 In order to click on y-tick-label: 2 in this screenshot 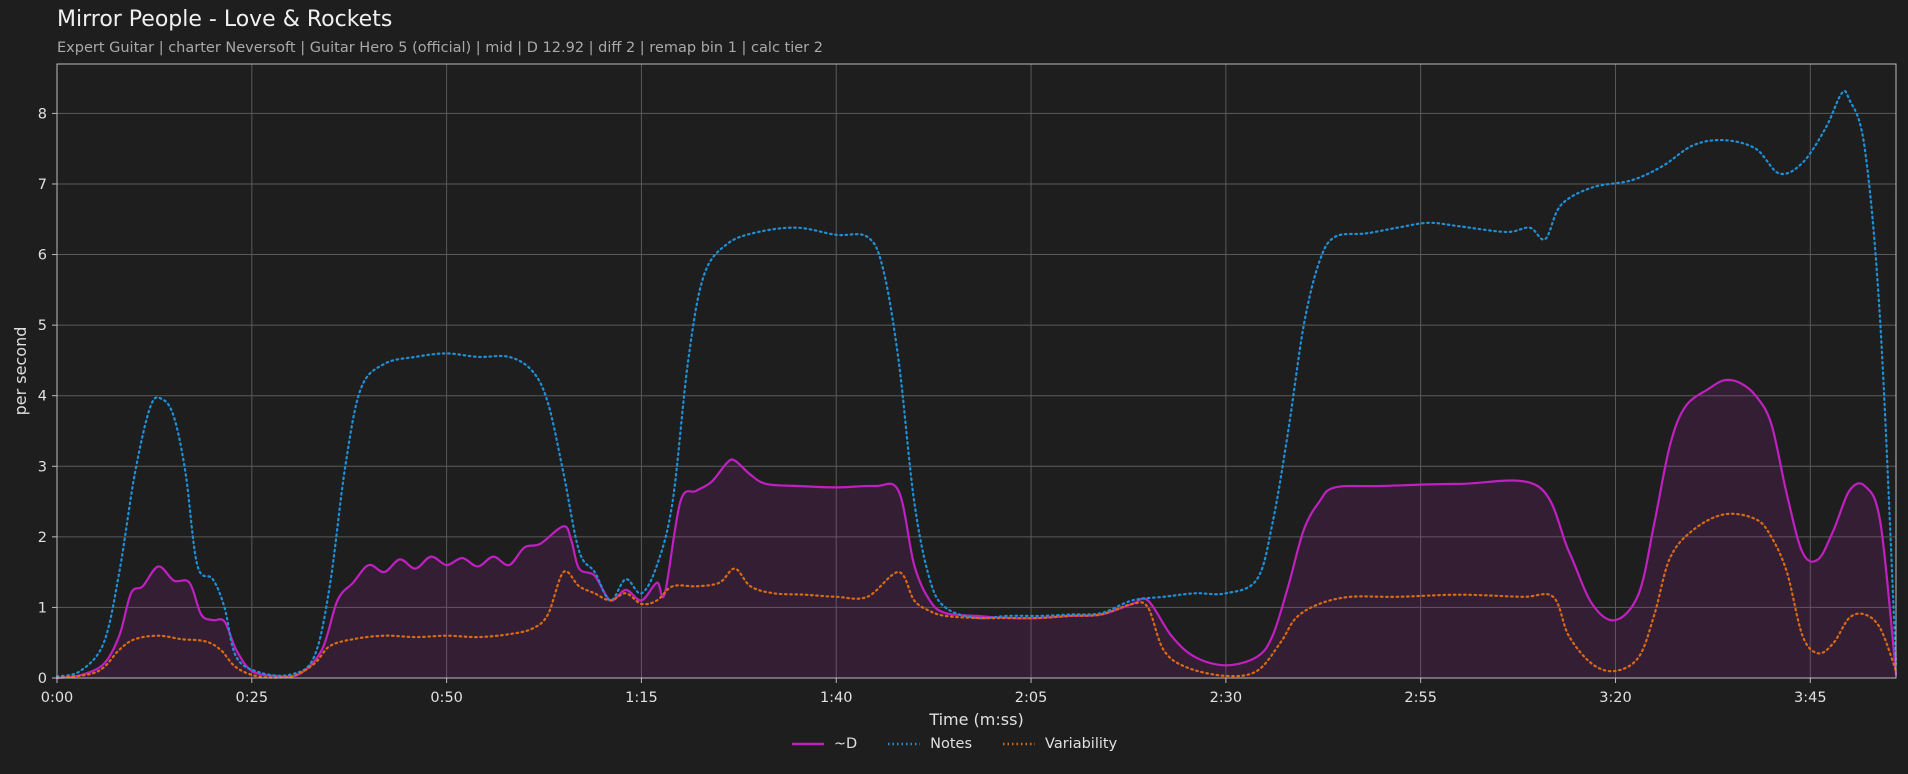, I will do `click(42, 538)`.